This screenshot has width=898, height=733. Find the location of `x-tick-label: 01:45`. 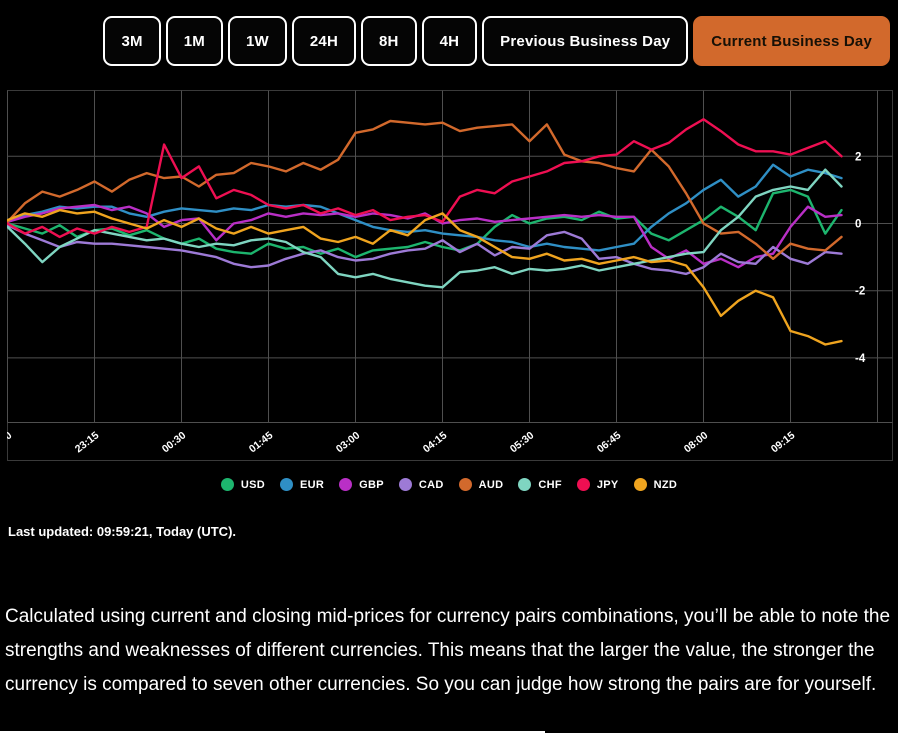

x-tick-label: 01:45 is located at coordinates (261, 442).